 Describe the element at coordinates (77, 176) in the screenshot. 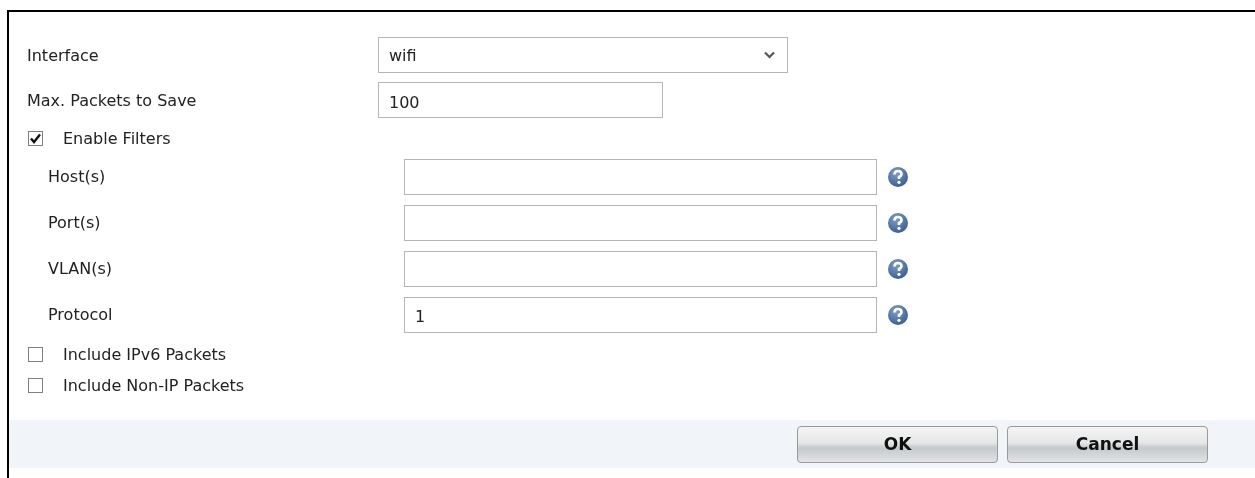

I see `filter-label: Host(s)` at that location.